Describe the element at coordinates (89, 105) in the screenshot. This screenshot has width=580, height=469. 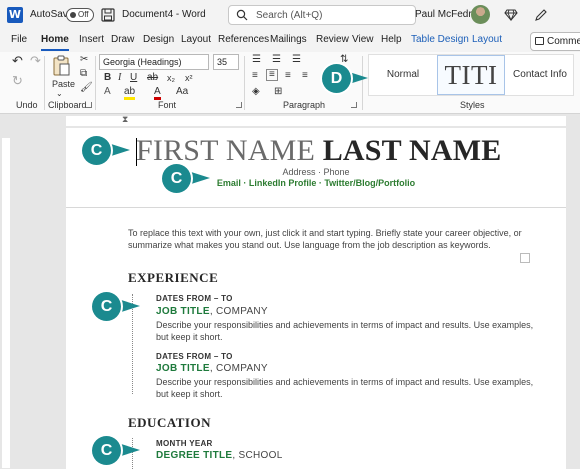
I see `clipboard-launcher-icon` at that location.